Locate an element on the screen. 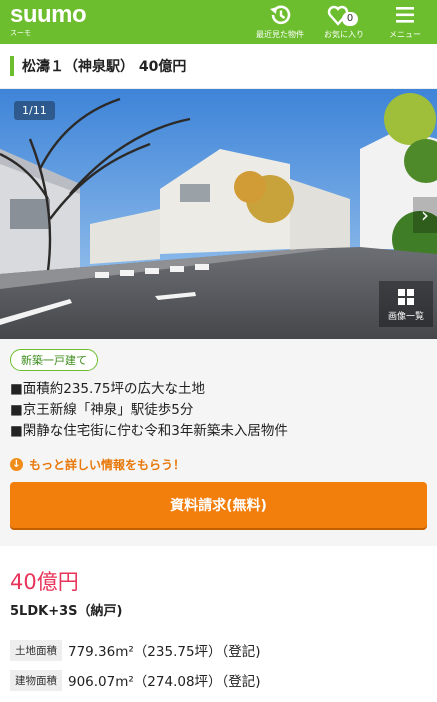  spec-label: 土地面積 is located at coordinates (36, 650).